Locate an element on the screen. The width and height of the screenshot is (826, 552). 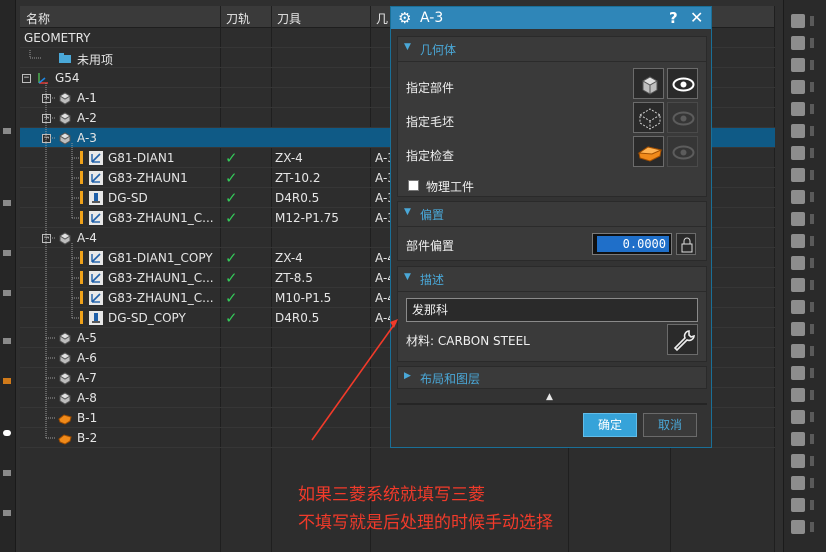
edit-material-button is located at coordinates (682, 339).